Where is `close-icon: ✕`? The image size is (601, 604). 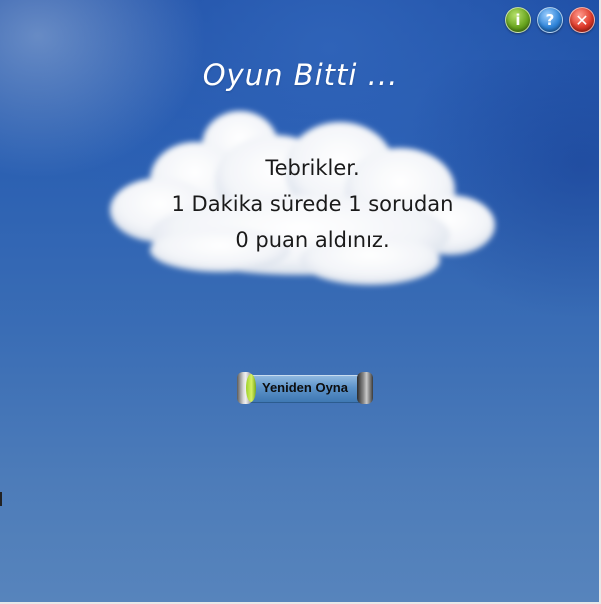
close-icon: ✕ is located at coordinates (582, 20).